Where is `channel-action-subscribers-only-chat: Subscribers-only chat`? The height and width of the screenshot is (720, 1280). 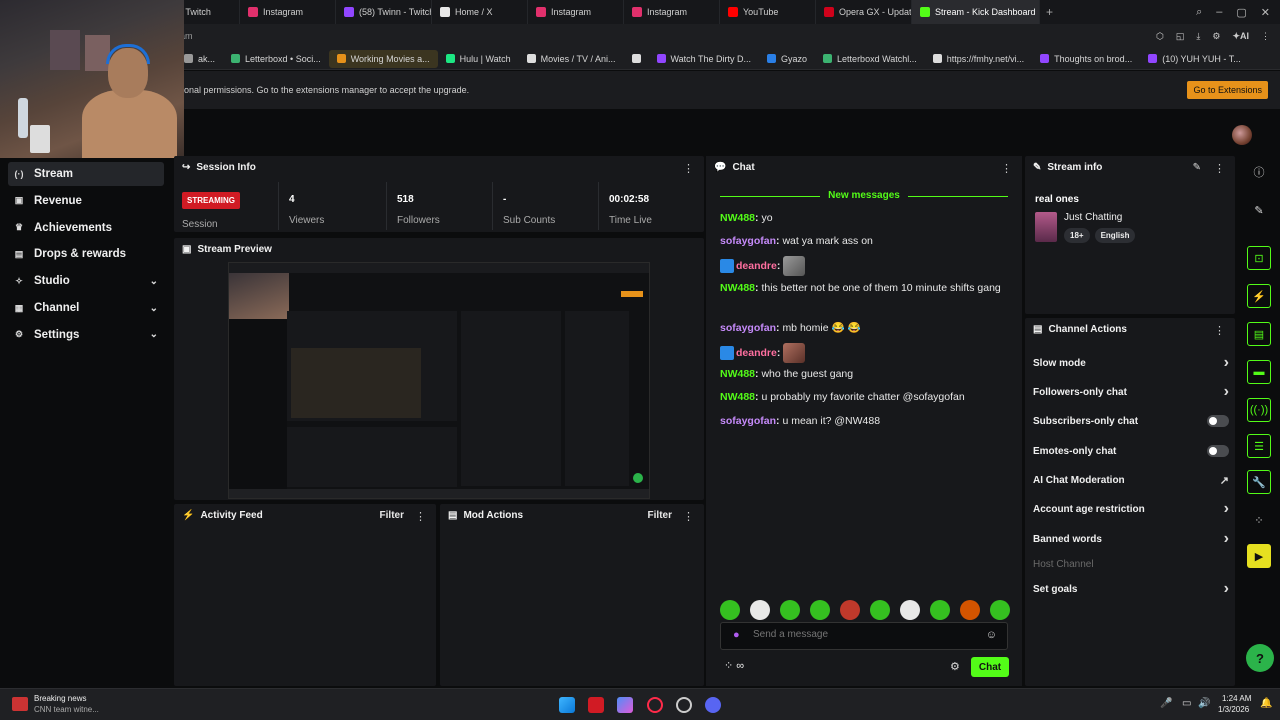
channel-action-subscribers-only-chat: Subscribers-only chat is located at coordinates (1131, 421).